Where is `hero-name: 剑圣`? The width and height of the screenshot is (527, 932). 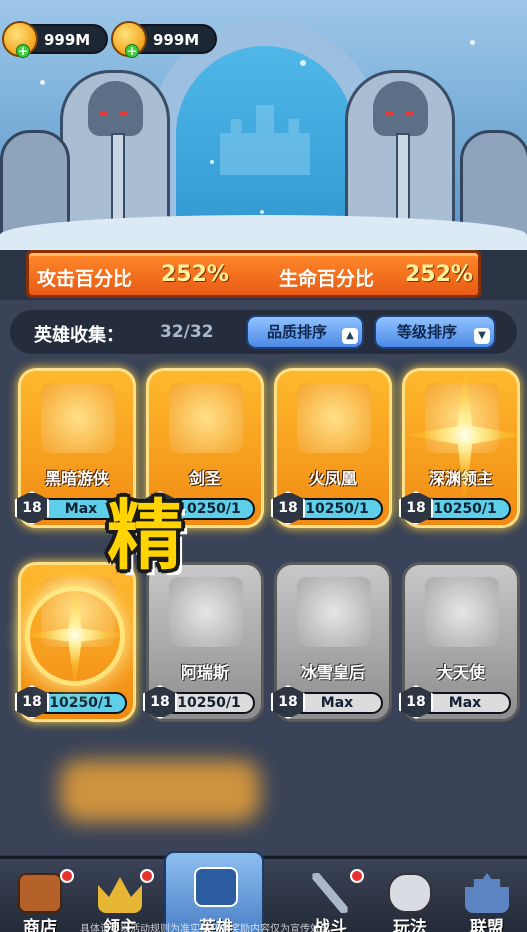 hero-name: 剑圣 is located at coordinates (204, 478).